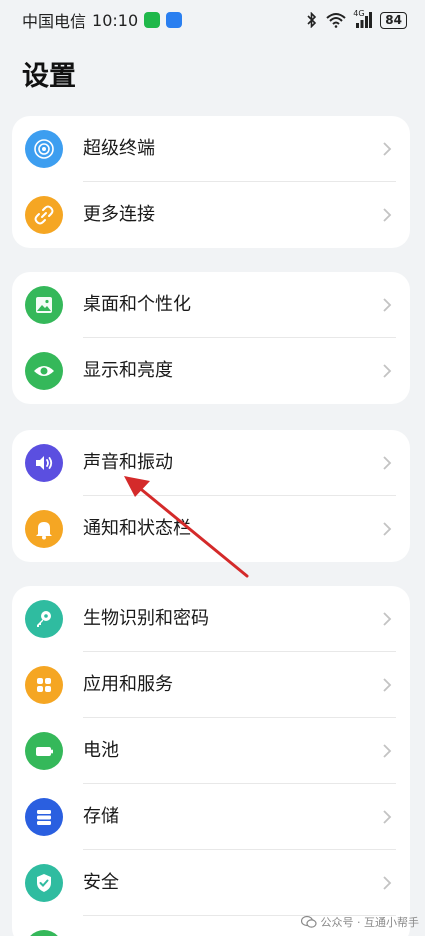  I want to click on settings-item-notifications: 通知和状态栏, so click(211, 529).